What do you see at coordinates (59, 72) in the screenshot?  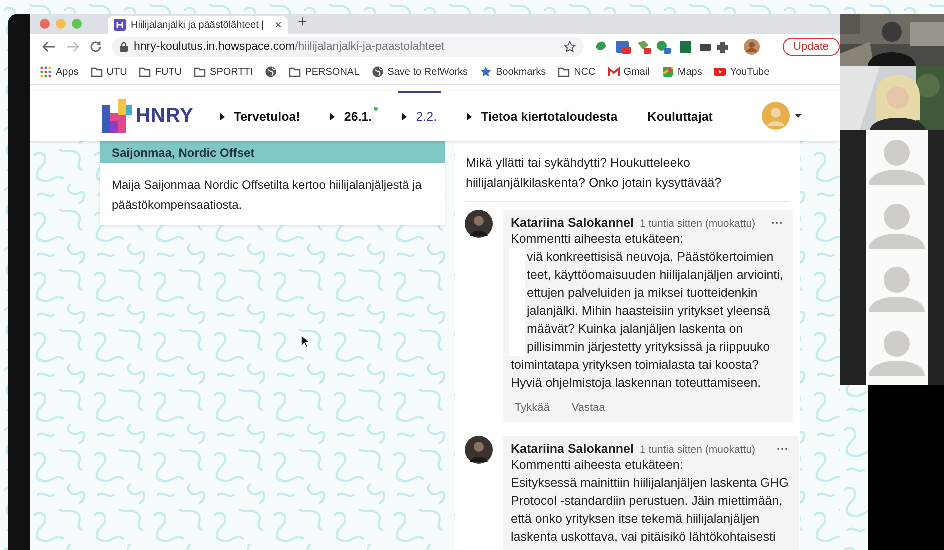 I see `bookmark-item: Apps` at bounding box center [59, 72].